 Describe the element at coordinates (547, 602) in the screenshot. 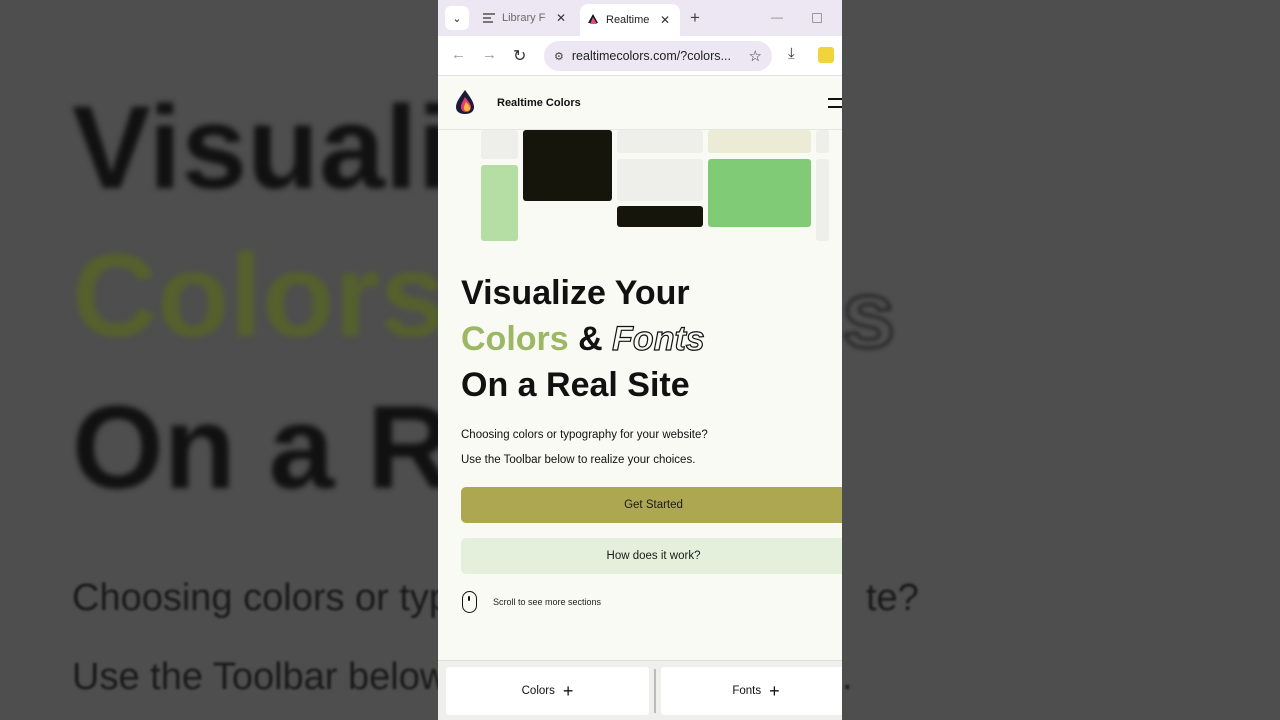

I see `scroll-hint-text: Scroll to see more sections` at that location.